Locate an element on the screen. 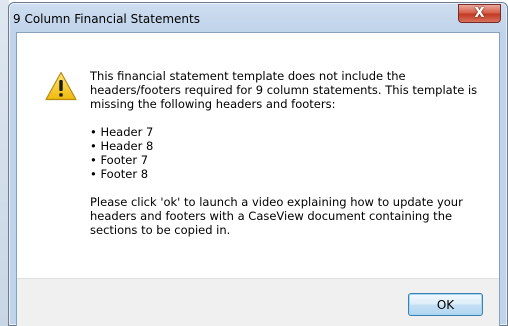 The image size is (508, 326). title-bar: 9 Column Financial Statements X is located at coordinates (258, 17).